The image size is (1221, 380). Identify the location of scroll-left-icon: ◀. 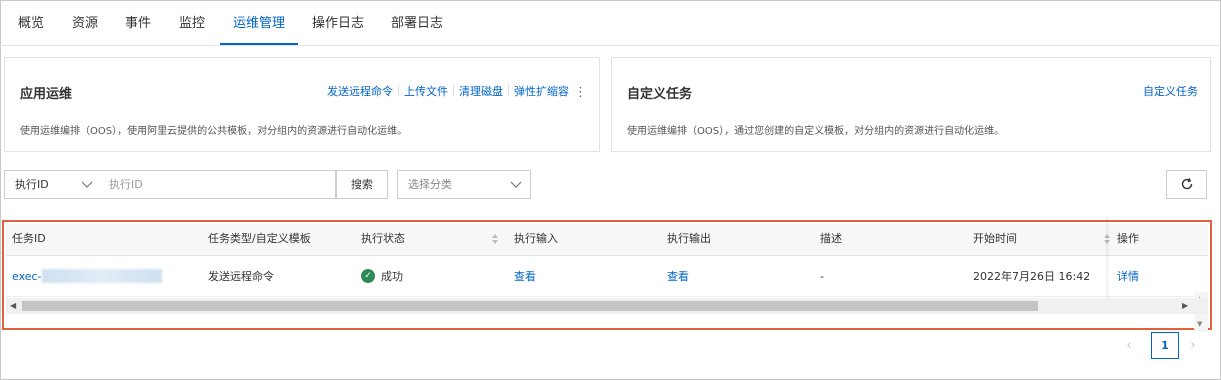
(13, 305).